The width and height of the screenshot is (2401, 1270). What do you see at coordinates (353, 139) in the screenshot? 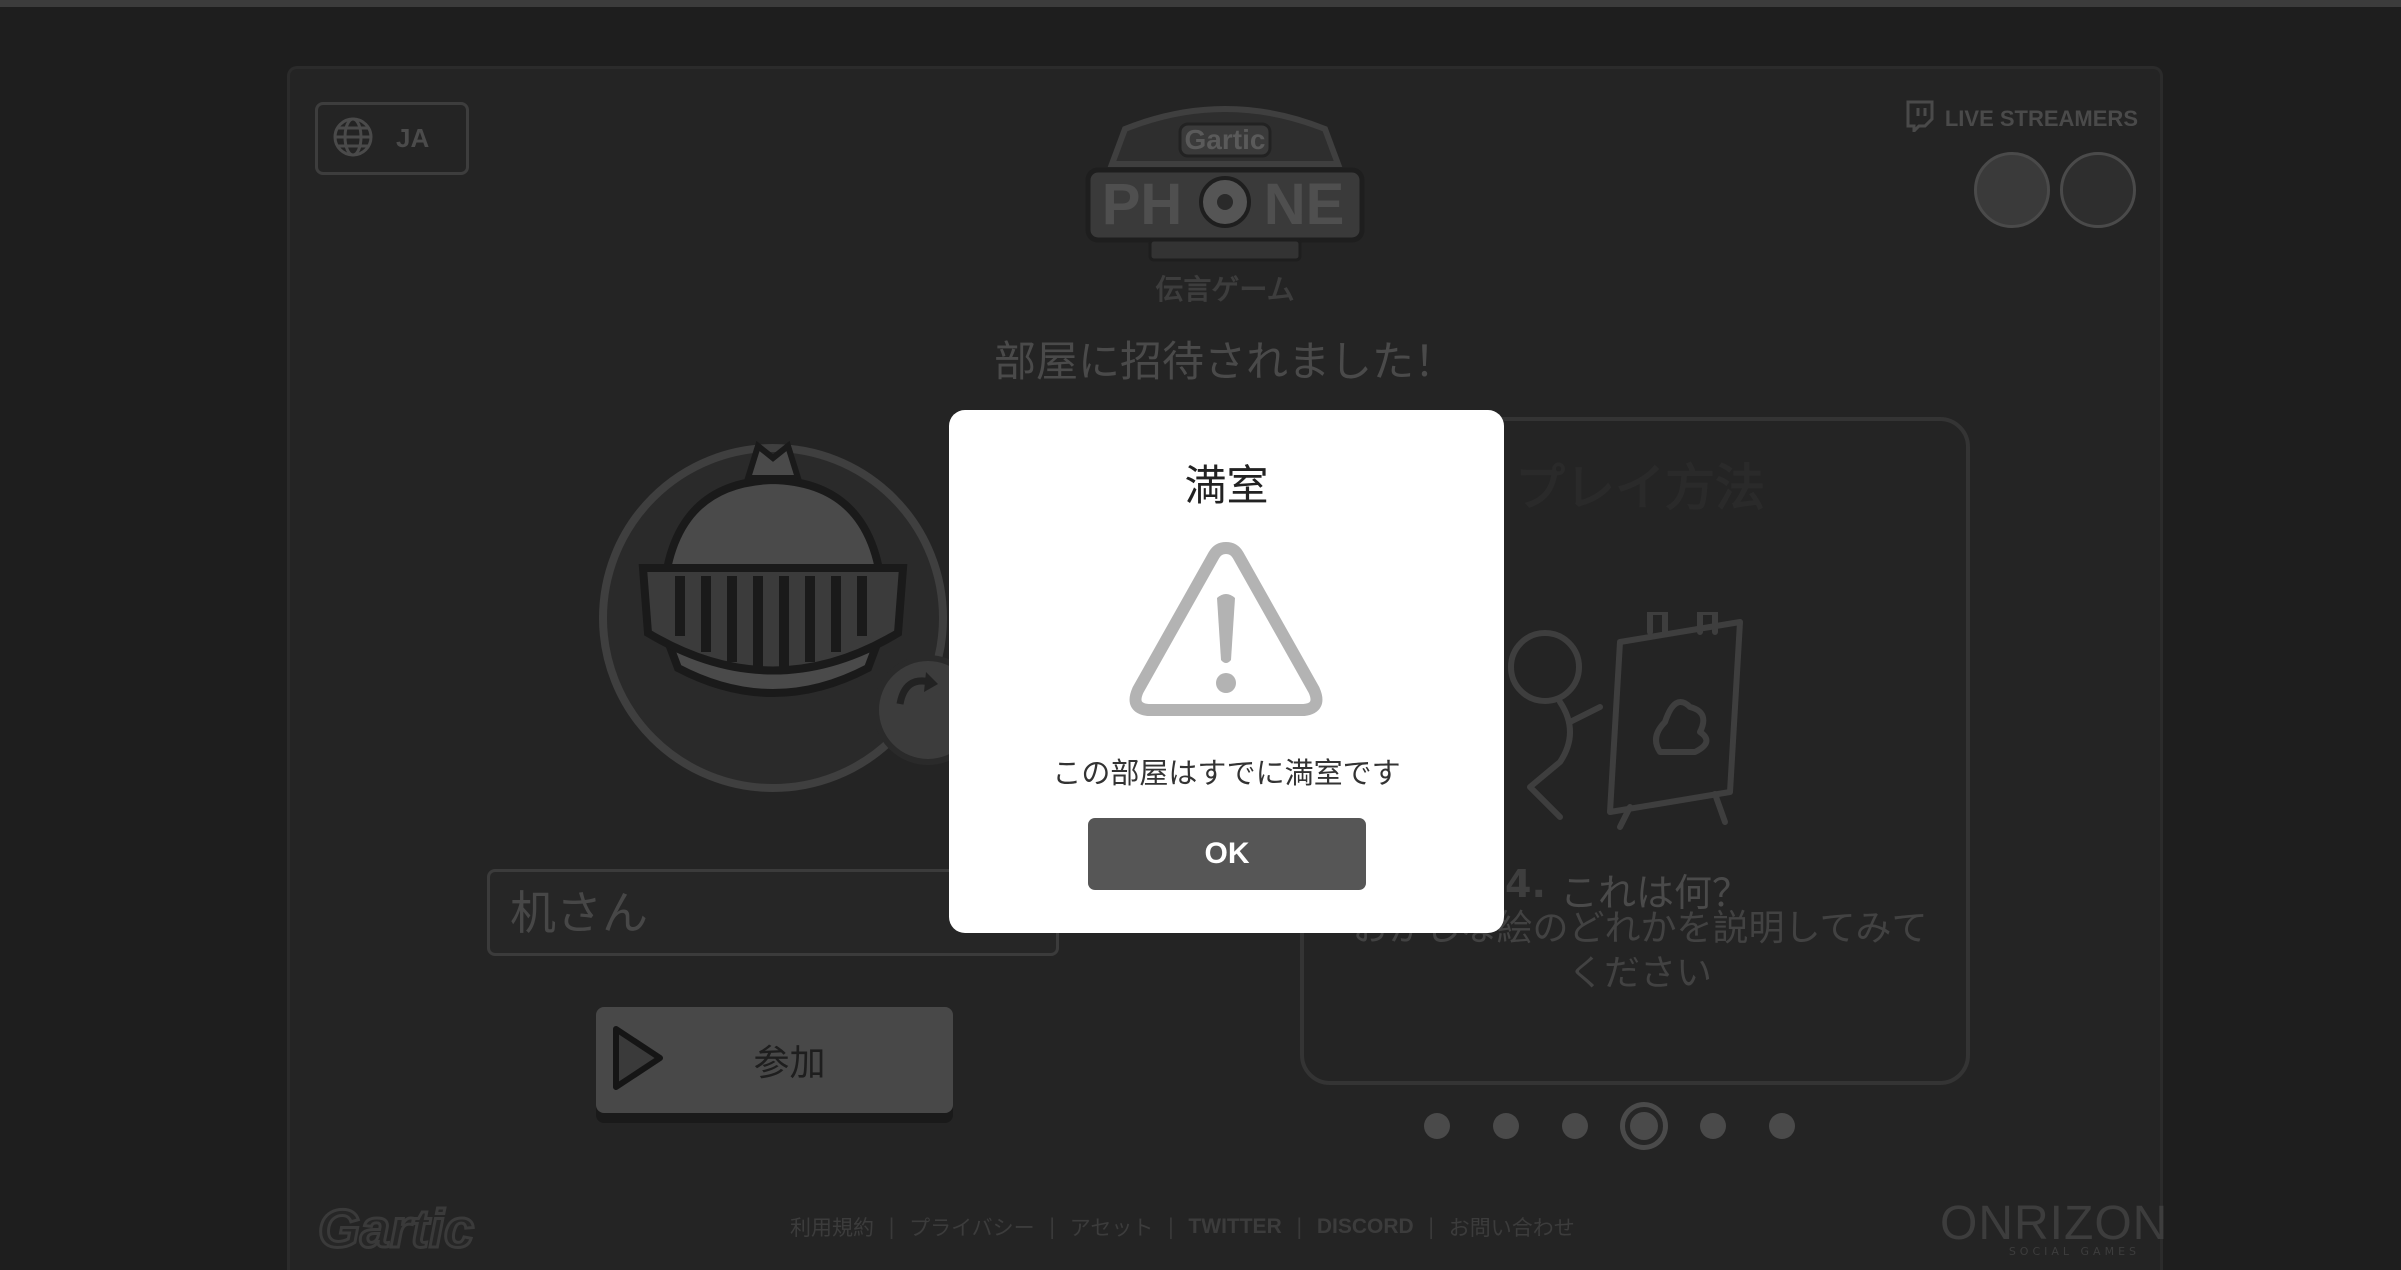
I see `globe-icon` at bounding box center [353, 139].